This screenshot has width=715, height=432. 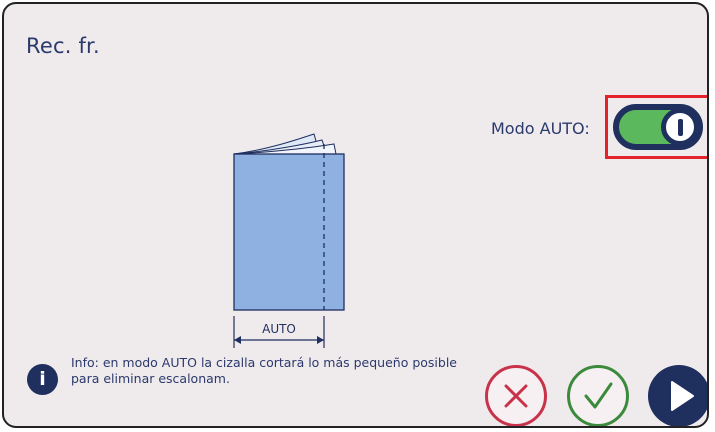 I want to click on check-icon, so click(x=598, y=395).